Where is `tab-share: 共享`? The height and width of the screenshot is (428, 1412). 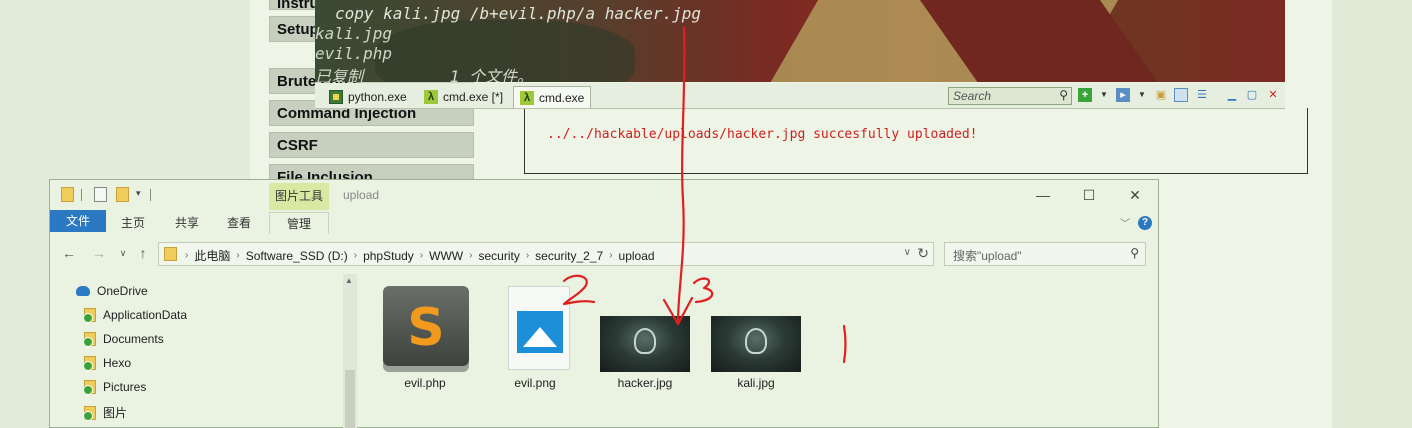 tab-share: 共享 is located at coordinates (187, 223).